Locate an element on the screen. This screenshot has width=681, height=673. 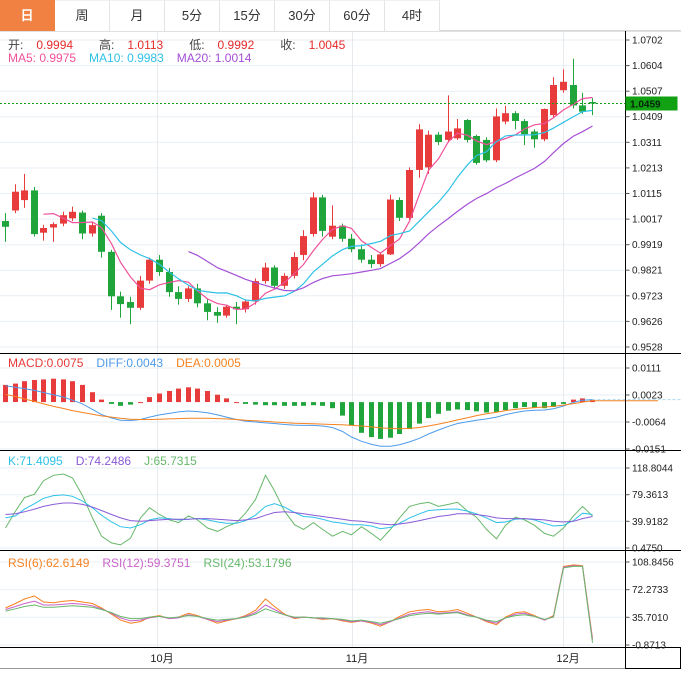
svg-text: 108.8456 is located at coordinates (653, 563).